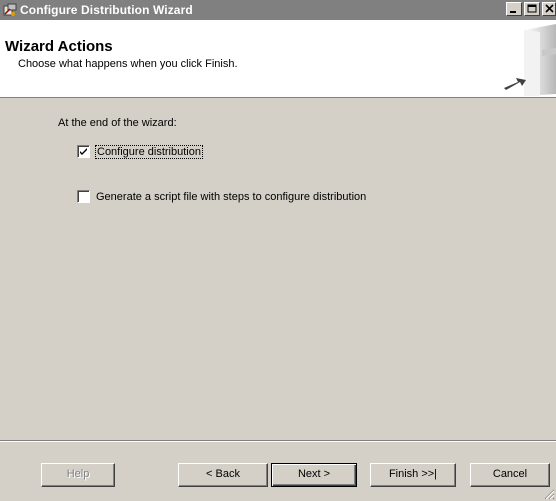 The width and height of the screenshot is (556, 501). Describe the element at coordinates (513, 12) in the screenshot. I see `minimize-icon` at that location.